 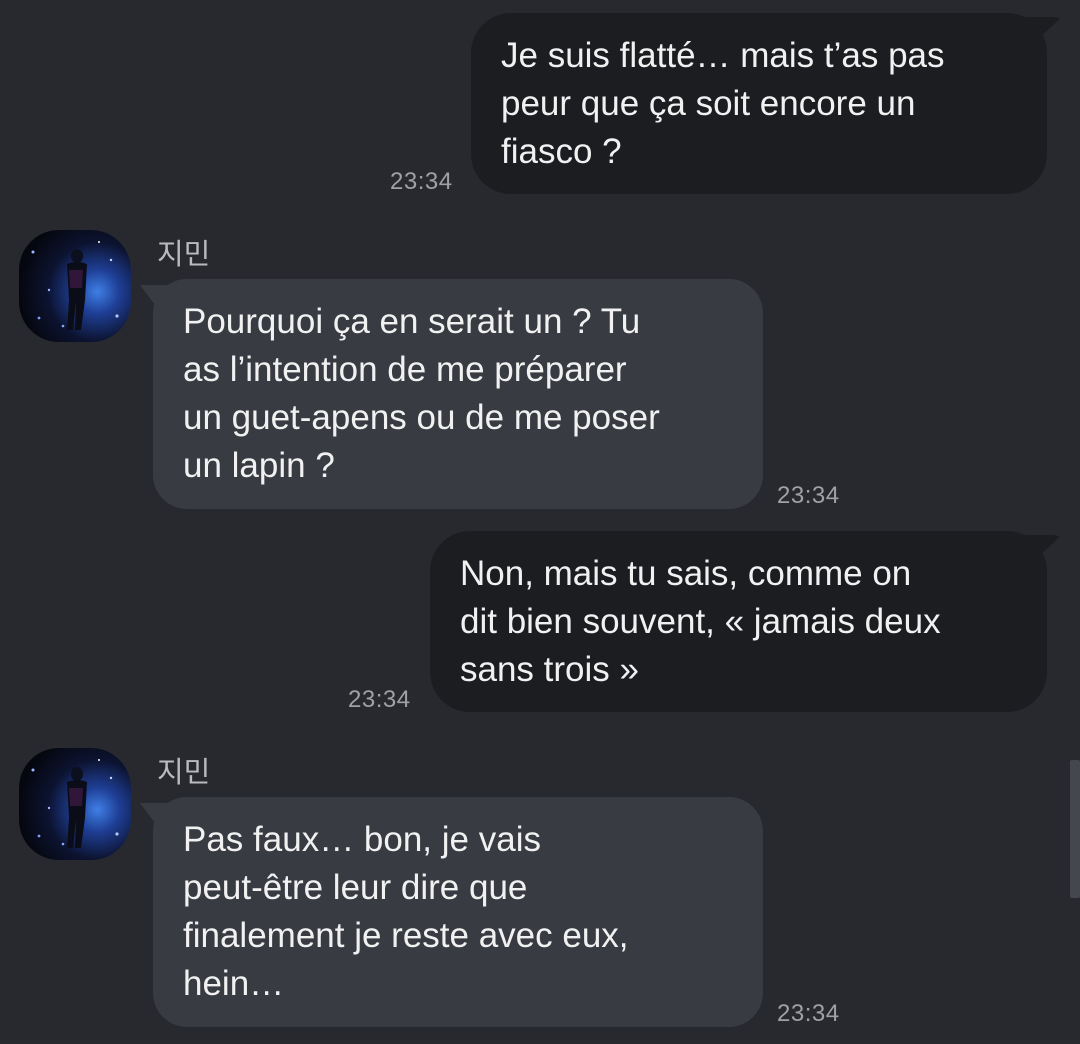 What do you see at coordinates (1075, 829) in the screenshot?
I see `scrollbar` at bounding box center [1075, 829].